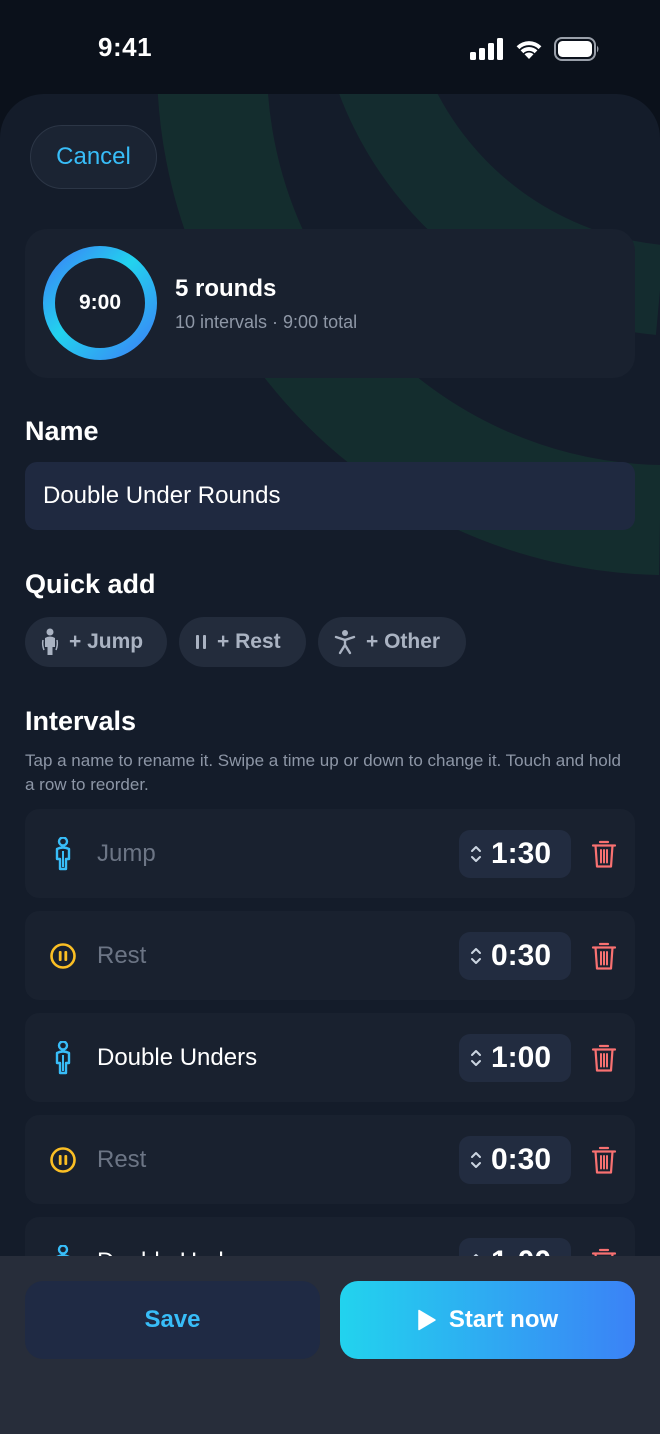  Describe the element at coordinates (90, 584) in the screenshot. I see `quick-add-title: Quick add` at that location.